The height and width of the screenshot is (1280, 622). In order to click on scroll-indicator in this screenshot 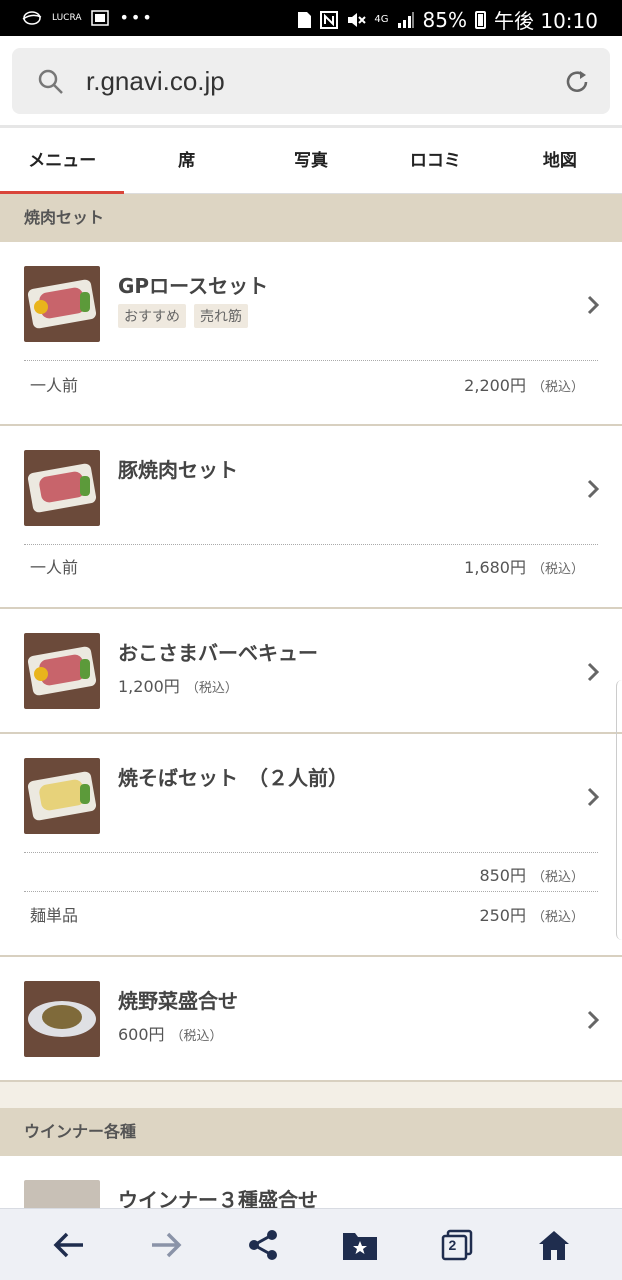, I will do `click(619, 810)`.